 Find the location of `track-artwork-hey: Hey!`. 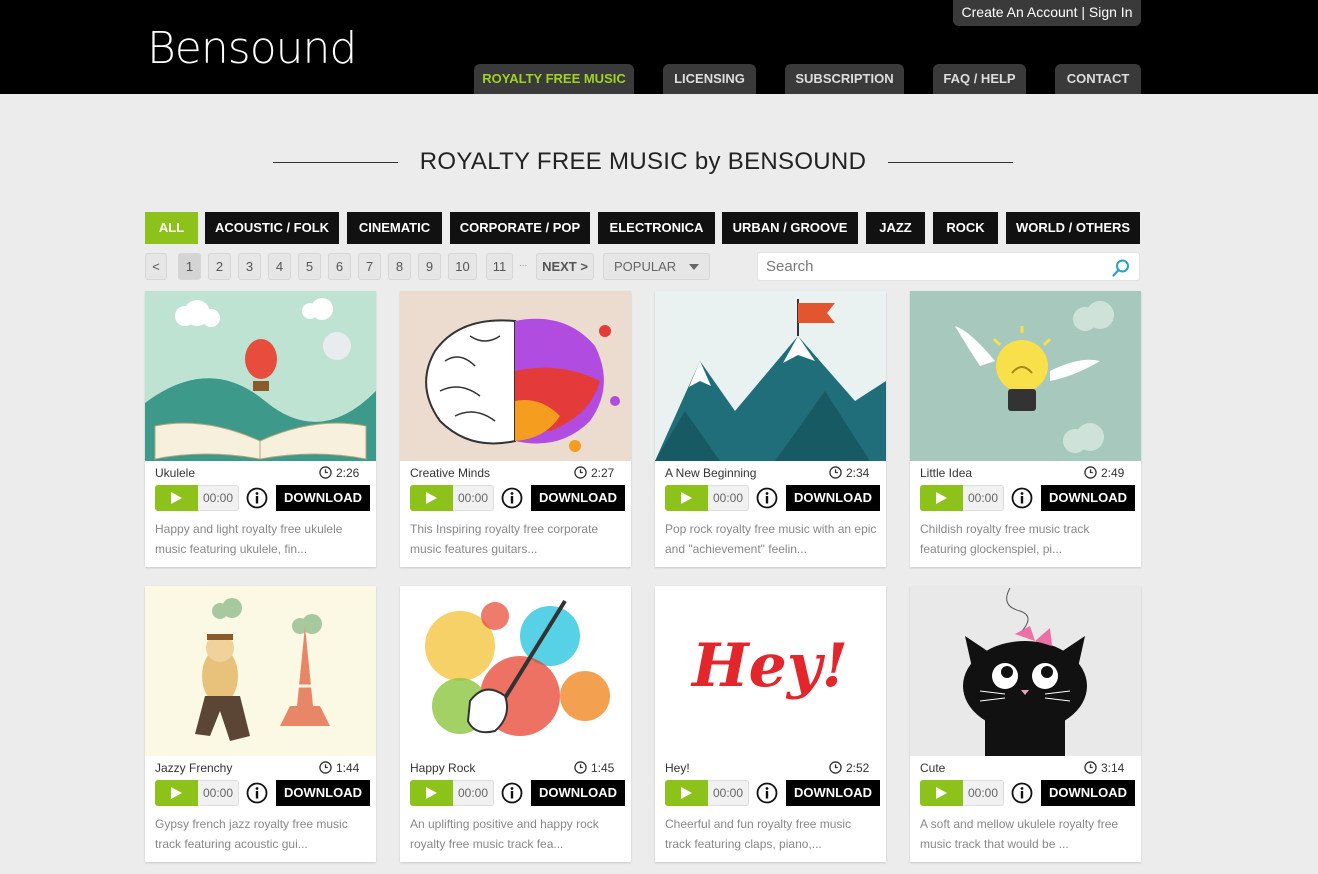

track-artwork-hey: Hey! is located at coordinates (770, 671).